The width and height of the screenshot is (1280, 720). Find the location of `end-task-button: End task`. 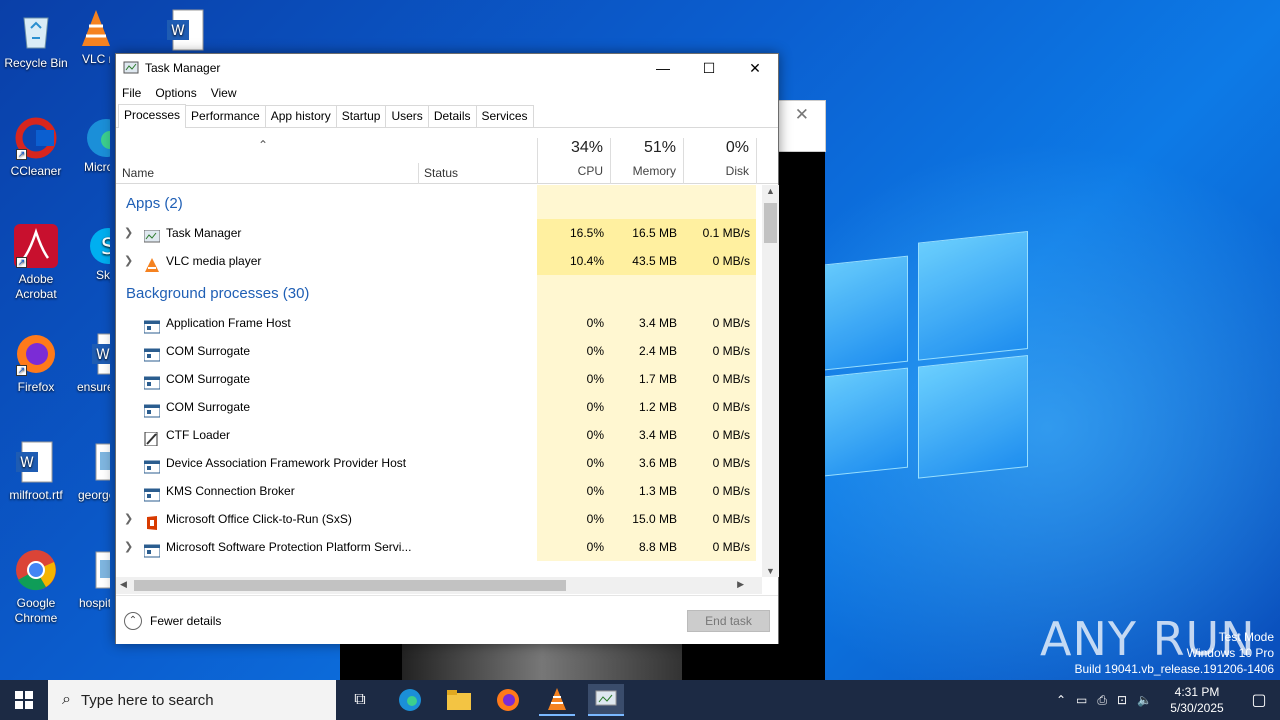

end-task-button: End task is located at coordinates (728, 621).